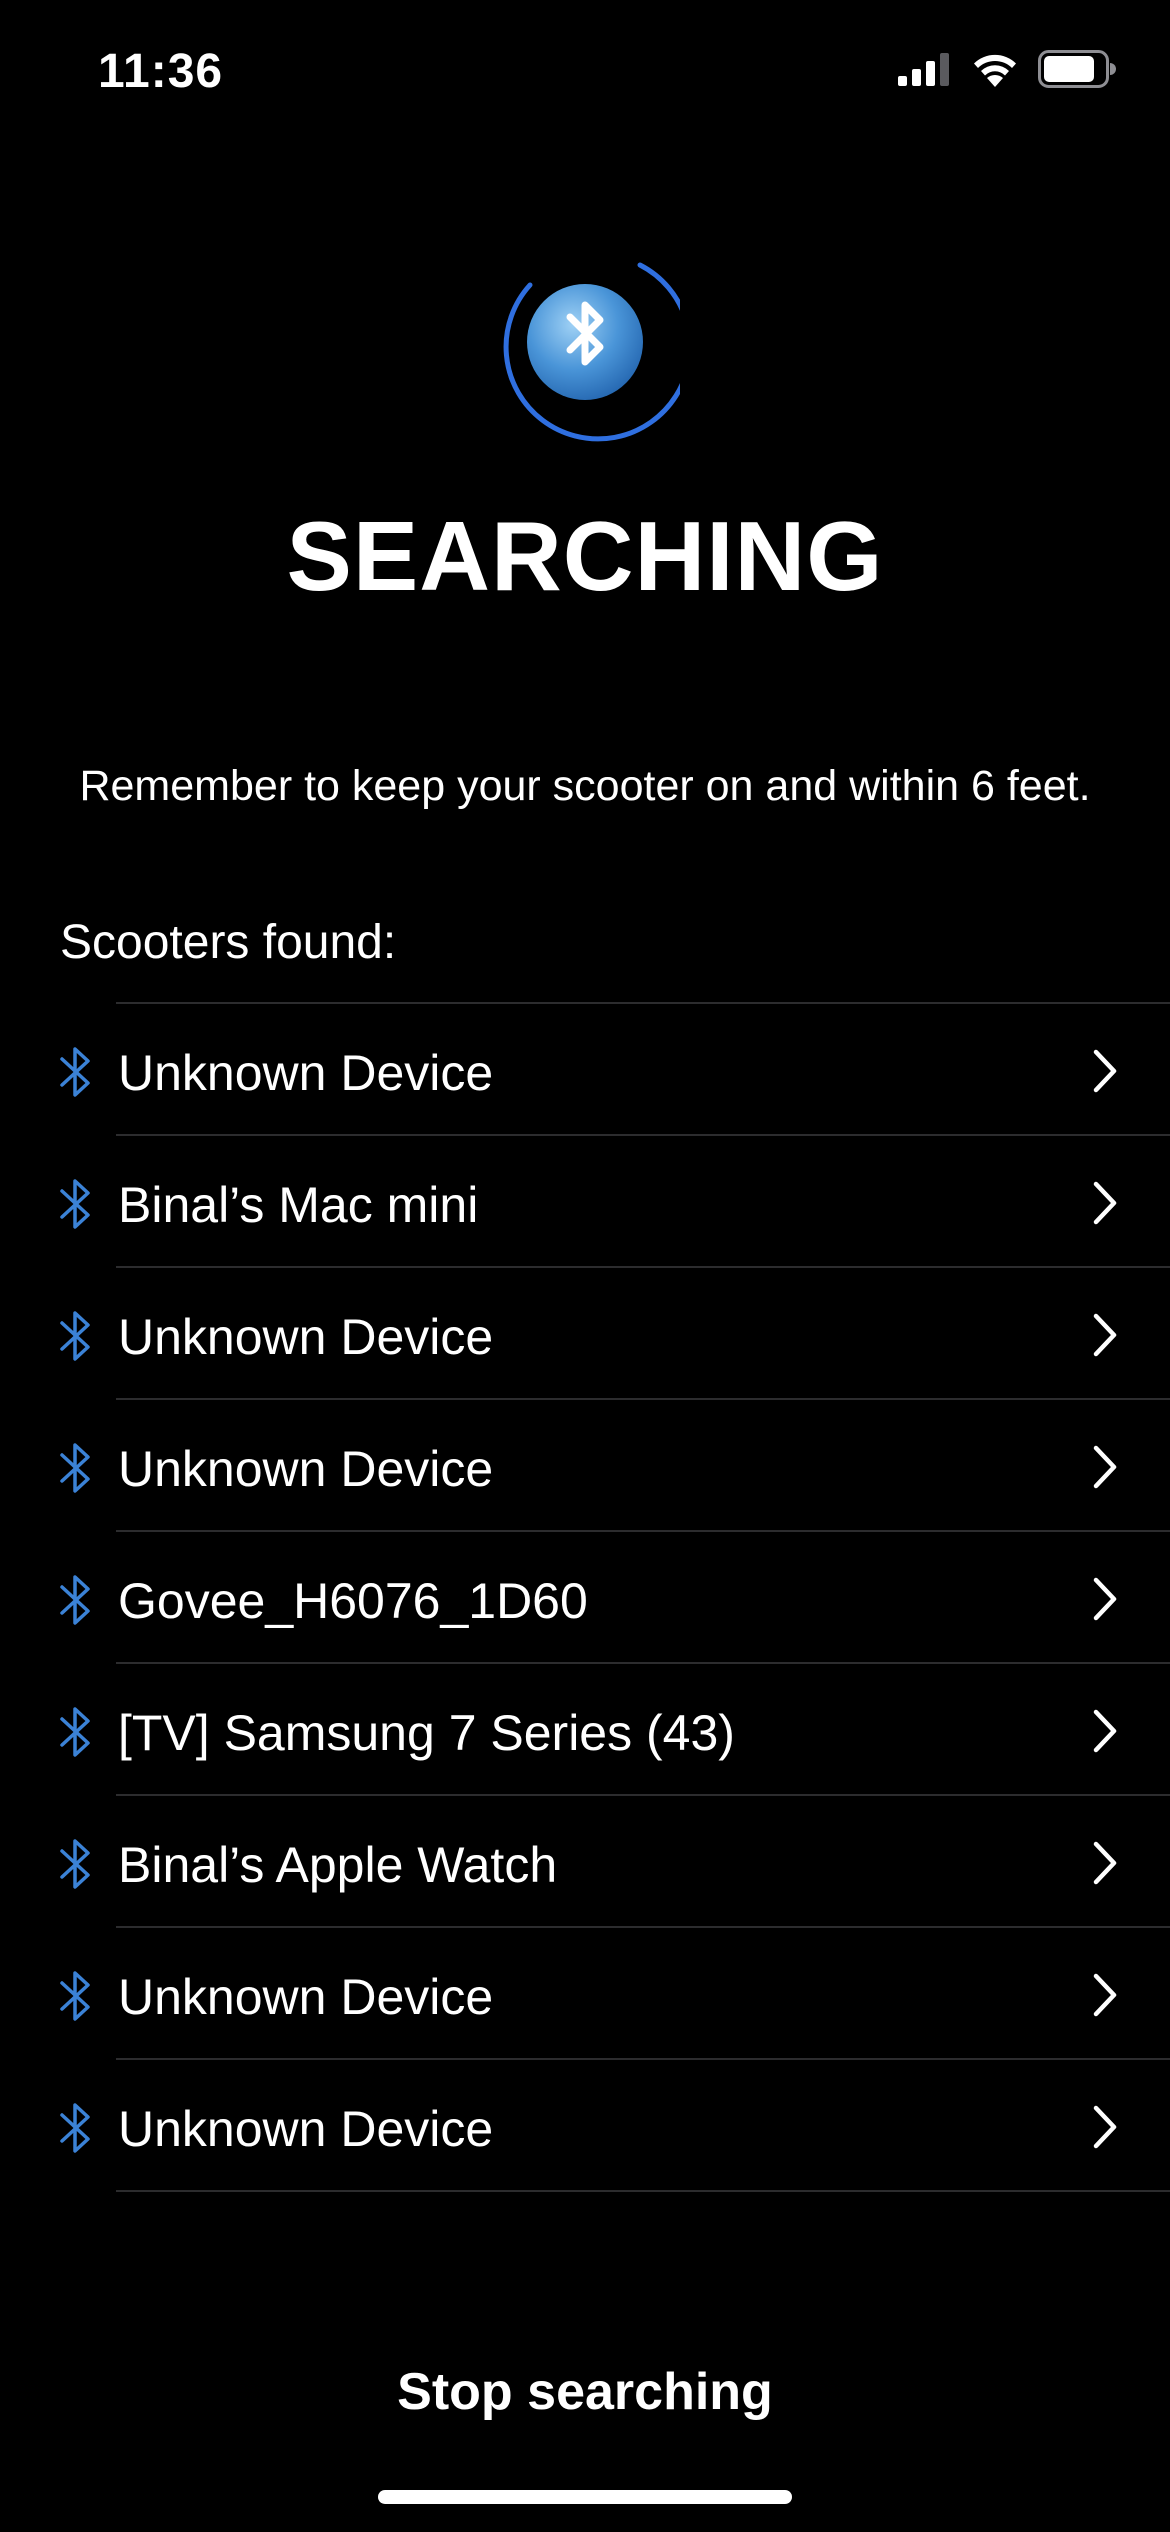 This screenshot has width=1170, height=2532. I want to click on bluetooth-search-icon, so click(591, 352).